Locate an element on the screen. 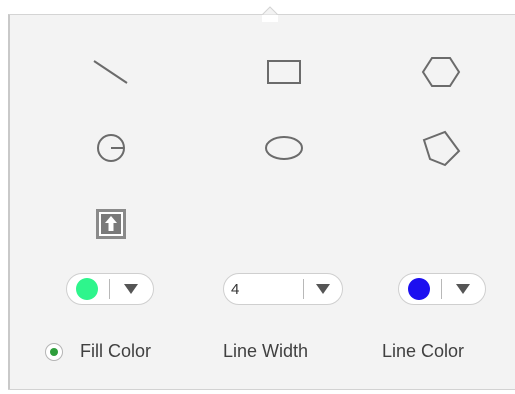 The width and height of the screenshot is (515, 394). line-color-picker is located at coordinates (442, 289).